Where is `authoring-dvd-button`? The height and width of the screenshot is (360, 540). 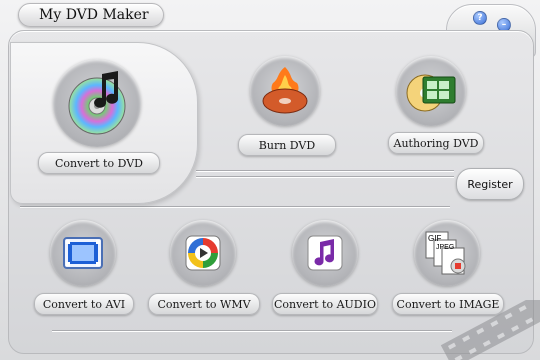
authoring-dvd-button is located at coordinates (431, 91).